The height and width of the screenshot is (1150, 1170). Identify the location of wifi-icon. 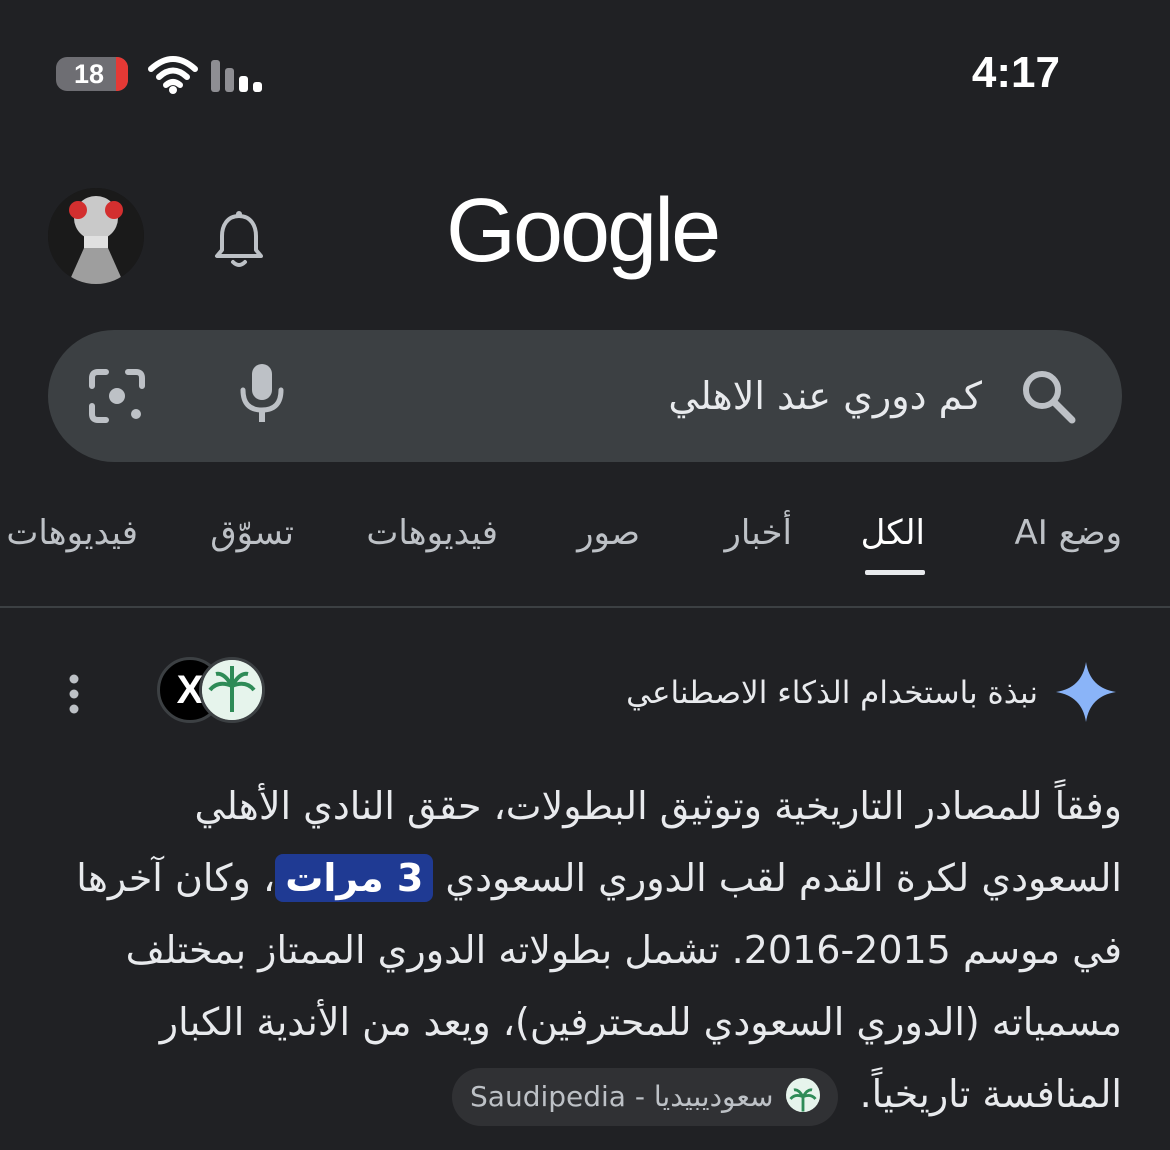
(173, 75).